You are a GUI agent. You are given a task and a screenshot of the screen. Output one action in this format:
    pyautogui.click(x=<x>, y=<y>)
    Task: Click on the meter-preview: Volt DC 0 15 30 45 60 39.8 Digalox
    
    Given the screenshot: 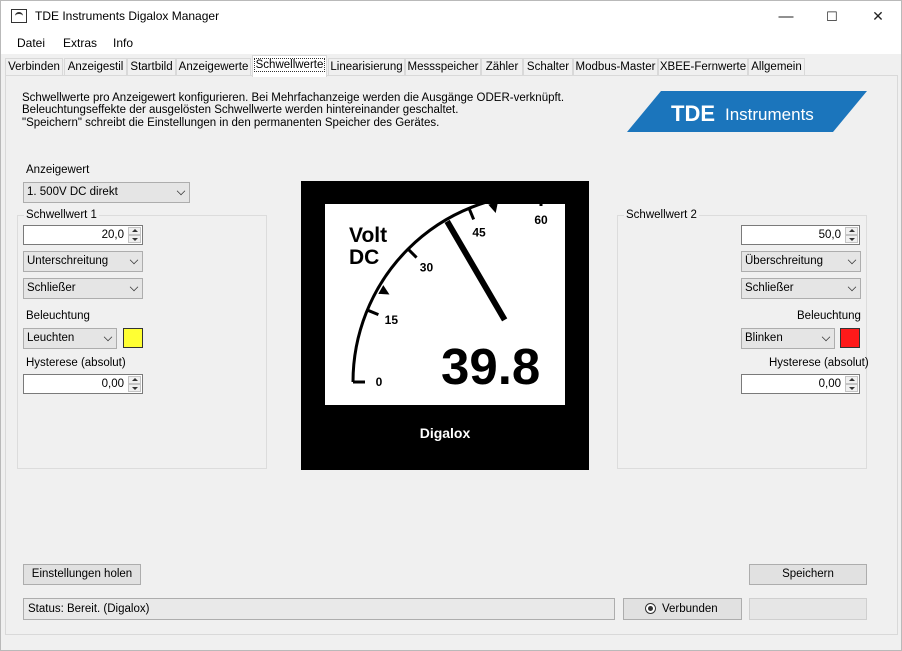 What is the action you would take?
    pyautogui.click(x=445, y=325)
    